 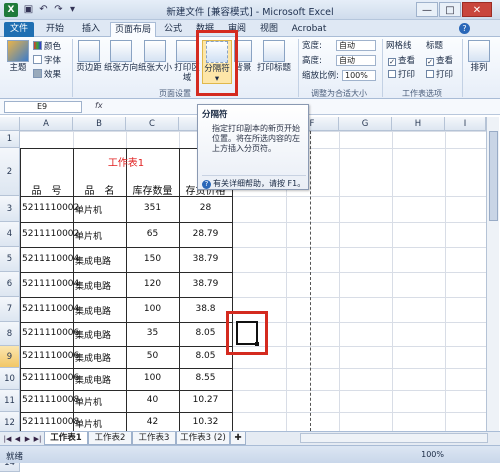 I want to click on table-cell: 10.27, so click(x=205, y=400).